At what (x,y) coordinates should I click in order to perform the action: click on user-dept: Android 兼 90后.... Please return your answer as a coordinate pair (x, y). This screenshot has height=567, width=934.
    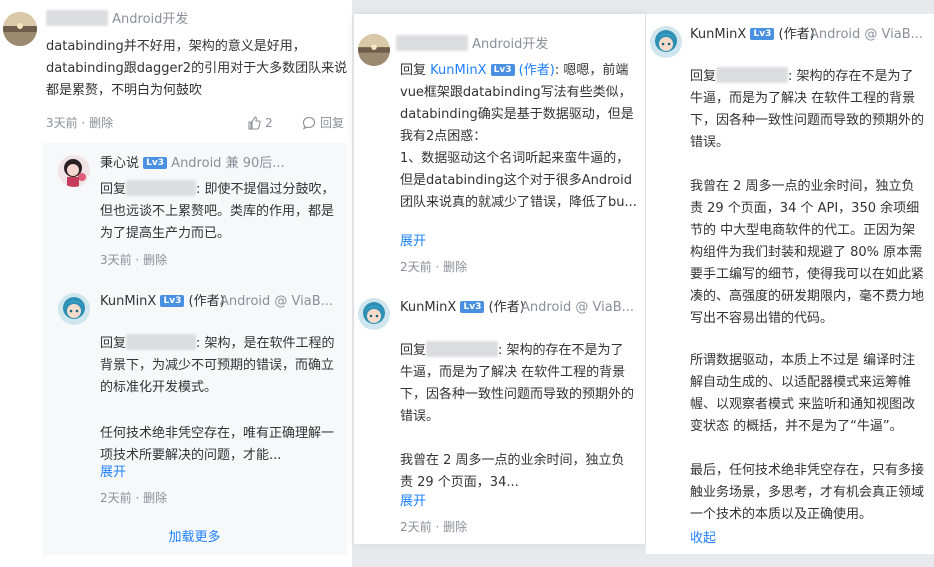
    Looking at the image, I should click on (228, 163).